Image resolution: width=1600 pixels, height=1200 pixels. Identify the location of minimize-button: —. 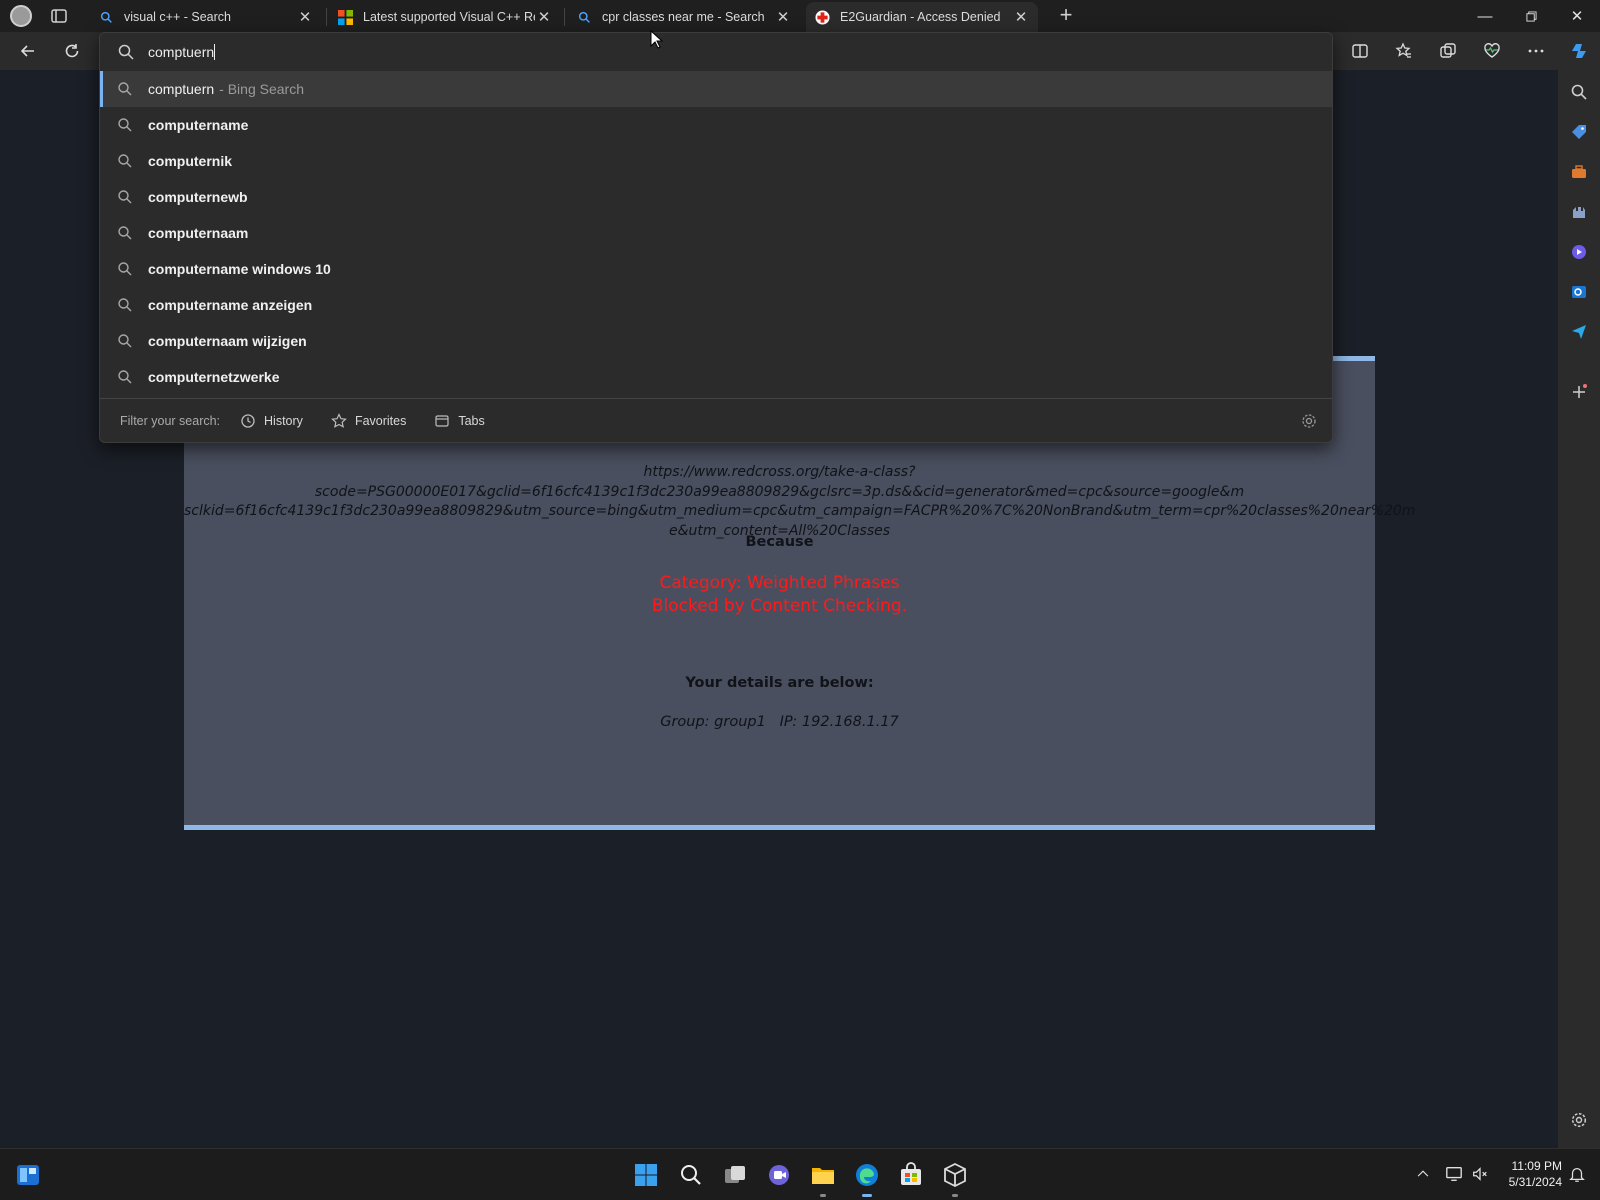
(1485, 16).